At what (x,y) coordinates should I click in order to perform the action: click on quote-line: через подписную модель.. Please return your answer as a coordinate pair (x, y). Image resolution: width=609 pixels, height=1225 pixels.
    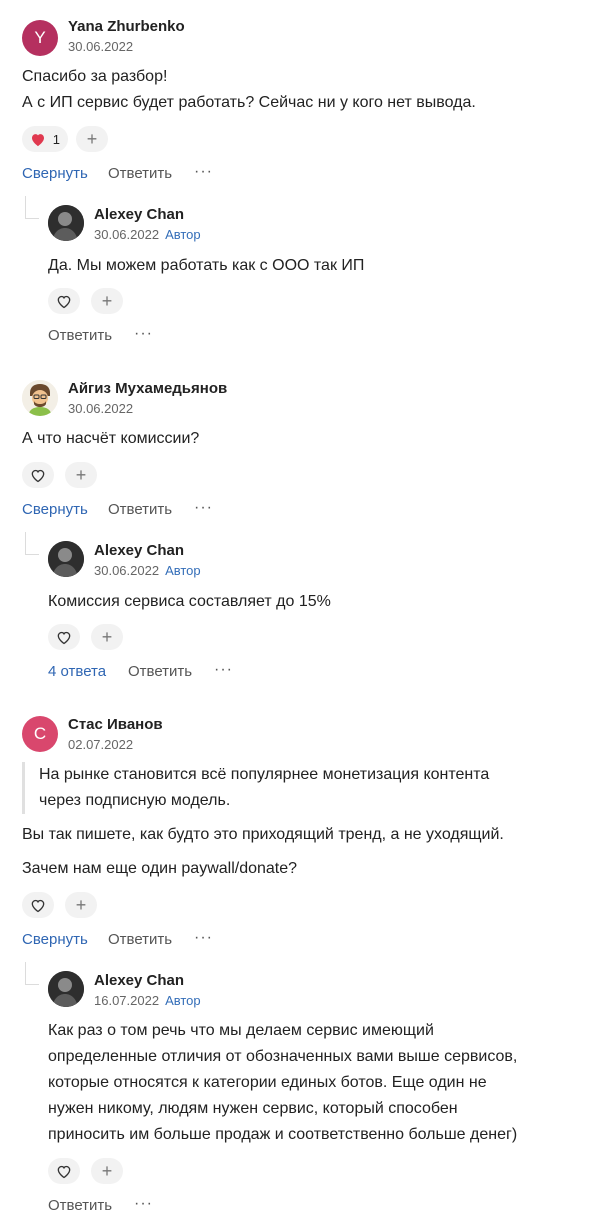
    Looking at the image, I should click on (135, 800).